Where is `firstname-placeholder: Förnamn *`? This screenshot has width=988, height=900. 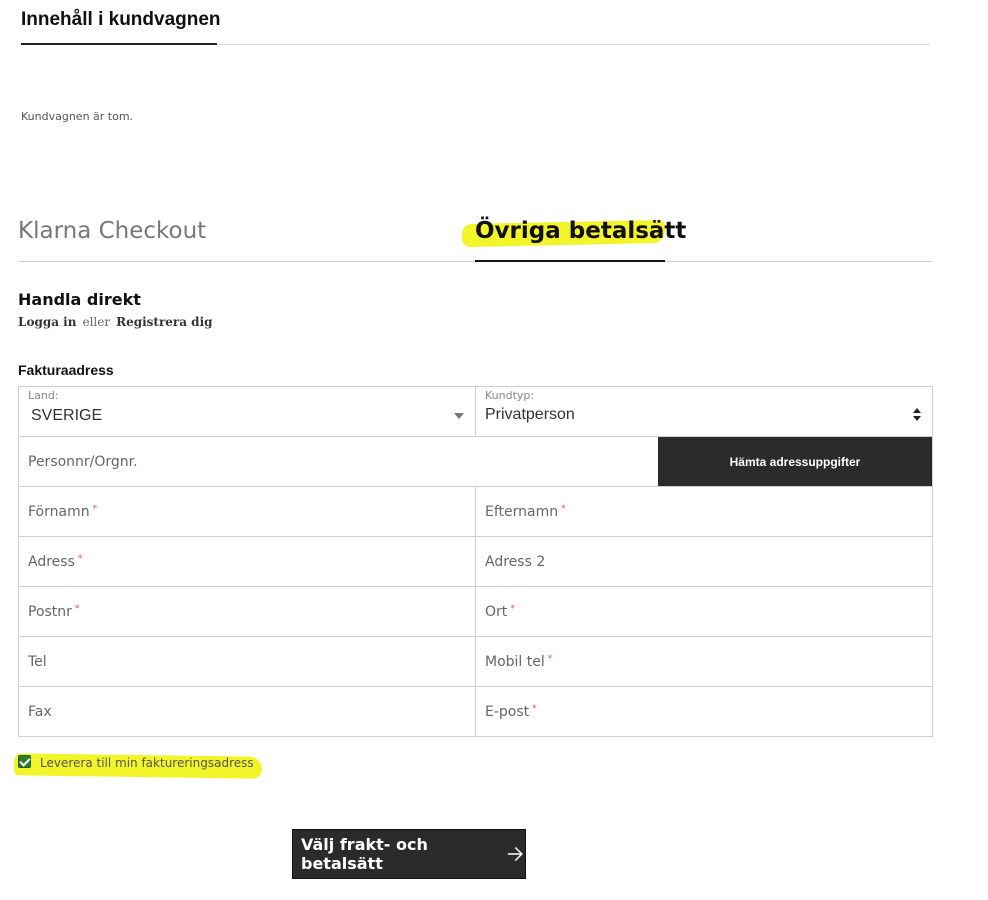
firstname-placeholder: Förnamn * is located at coordinates (63, 512).